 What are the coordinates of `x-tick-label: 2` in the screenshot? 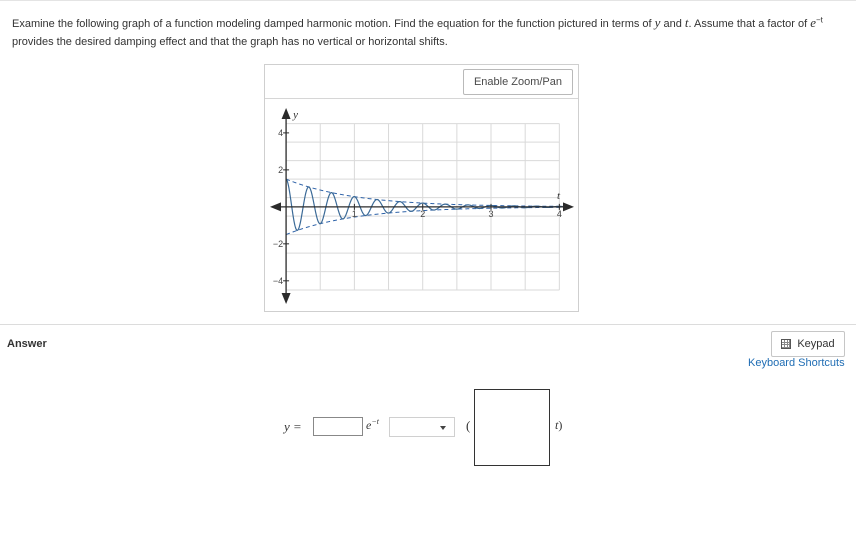 It's located at (422, 214).